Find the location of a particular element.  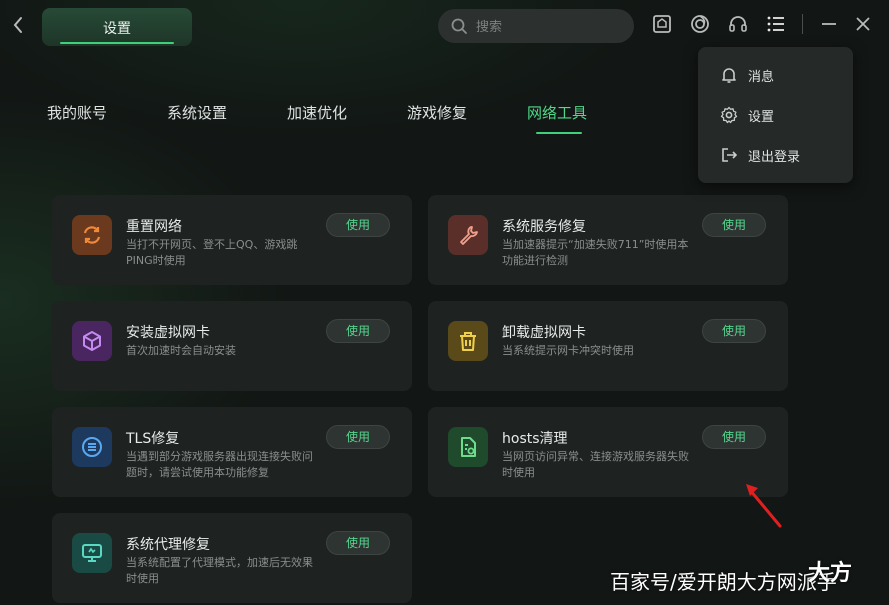

search-icon is located at coordinates (459, 26).